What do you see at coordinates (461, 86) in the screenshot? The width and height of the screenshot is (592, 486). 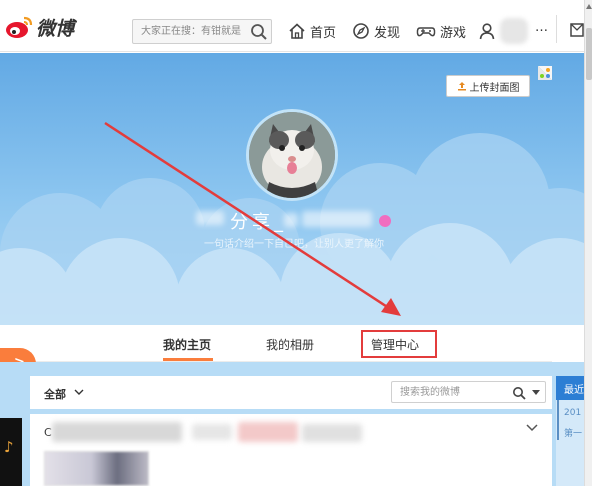 I see `upload-icon` at bounding box center [461, 86].